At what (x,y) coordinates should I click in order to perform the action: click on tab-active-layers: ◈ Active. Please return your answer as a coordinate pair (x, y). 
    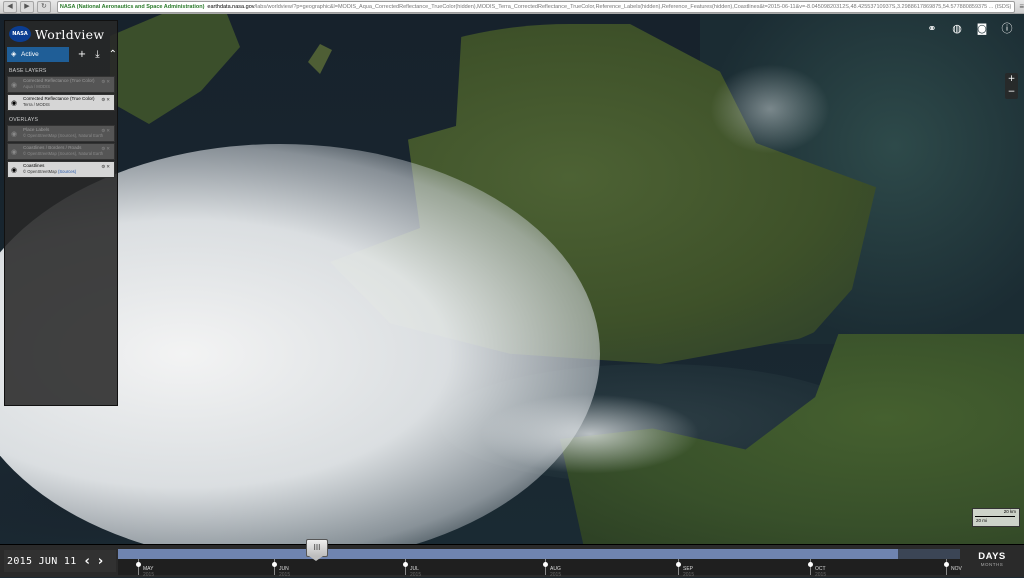
    Looking at the image, I should click on (38, 54).